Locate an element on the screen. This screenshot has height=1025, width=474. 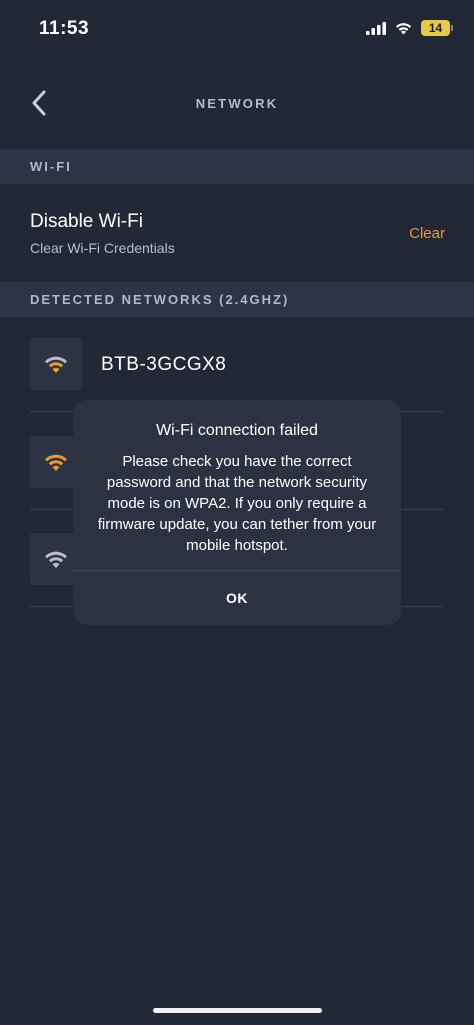
wifi-status-icon is located at coordinates (403, 29).